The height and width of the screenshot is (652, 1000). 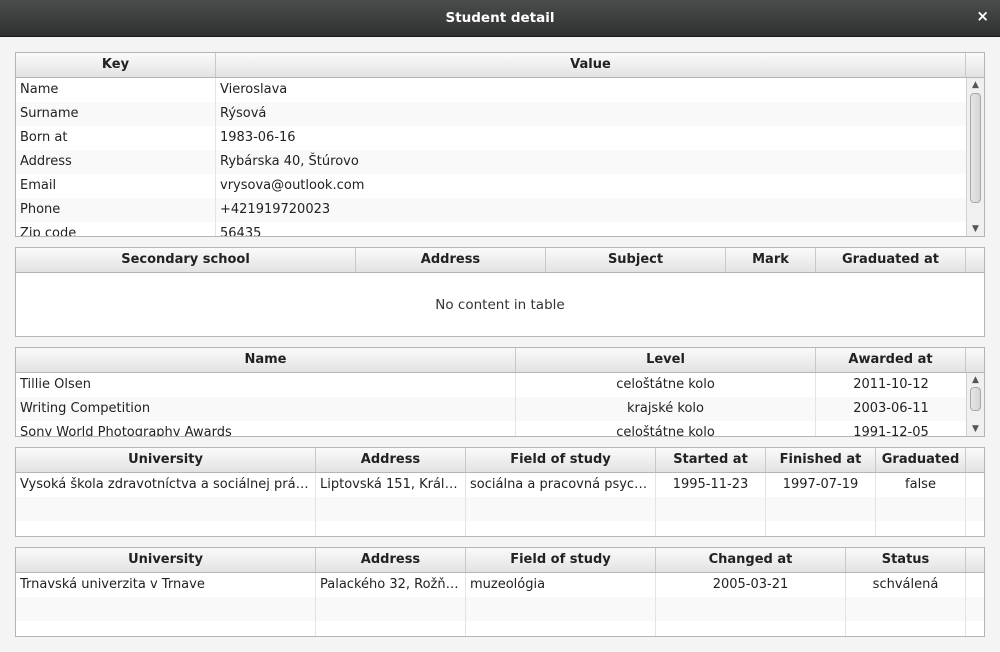 I want to click on changed-at-cell: 2005-03-21, so click(x=751, y=585).